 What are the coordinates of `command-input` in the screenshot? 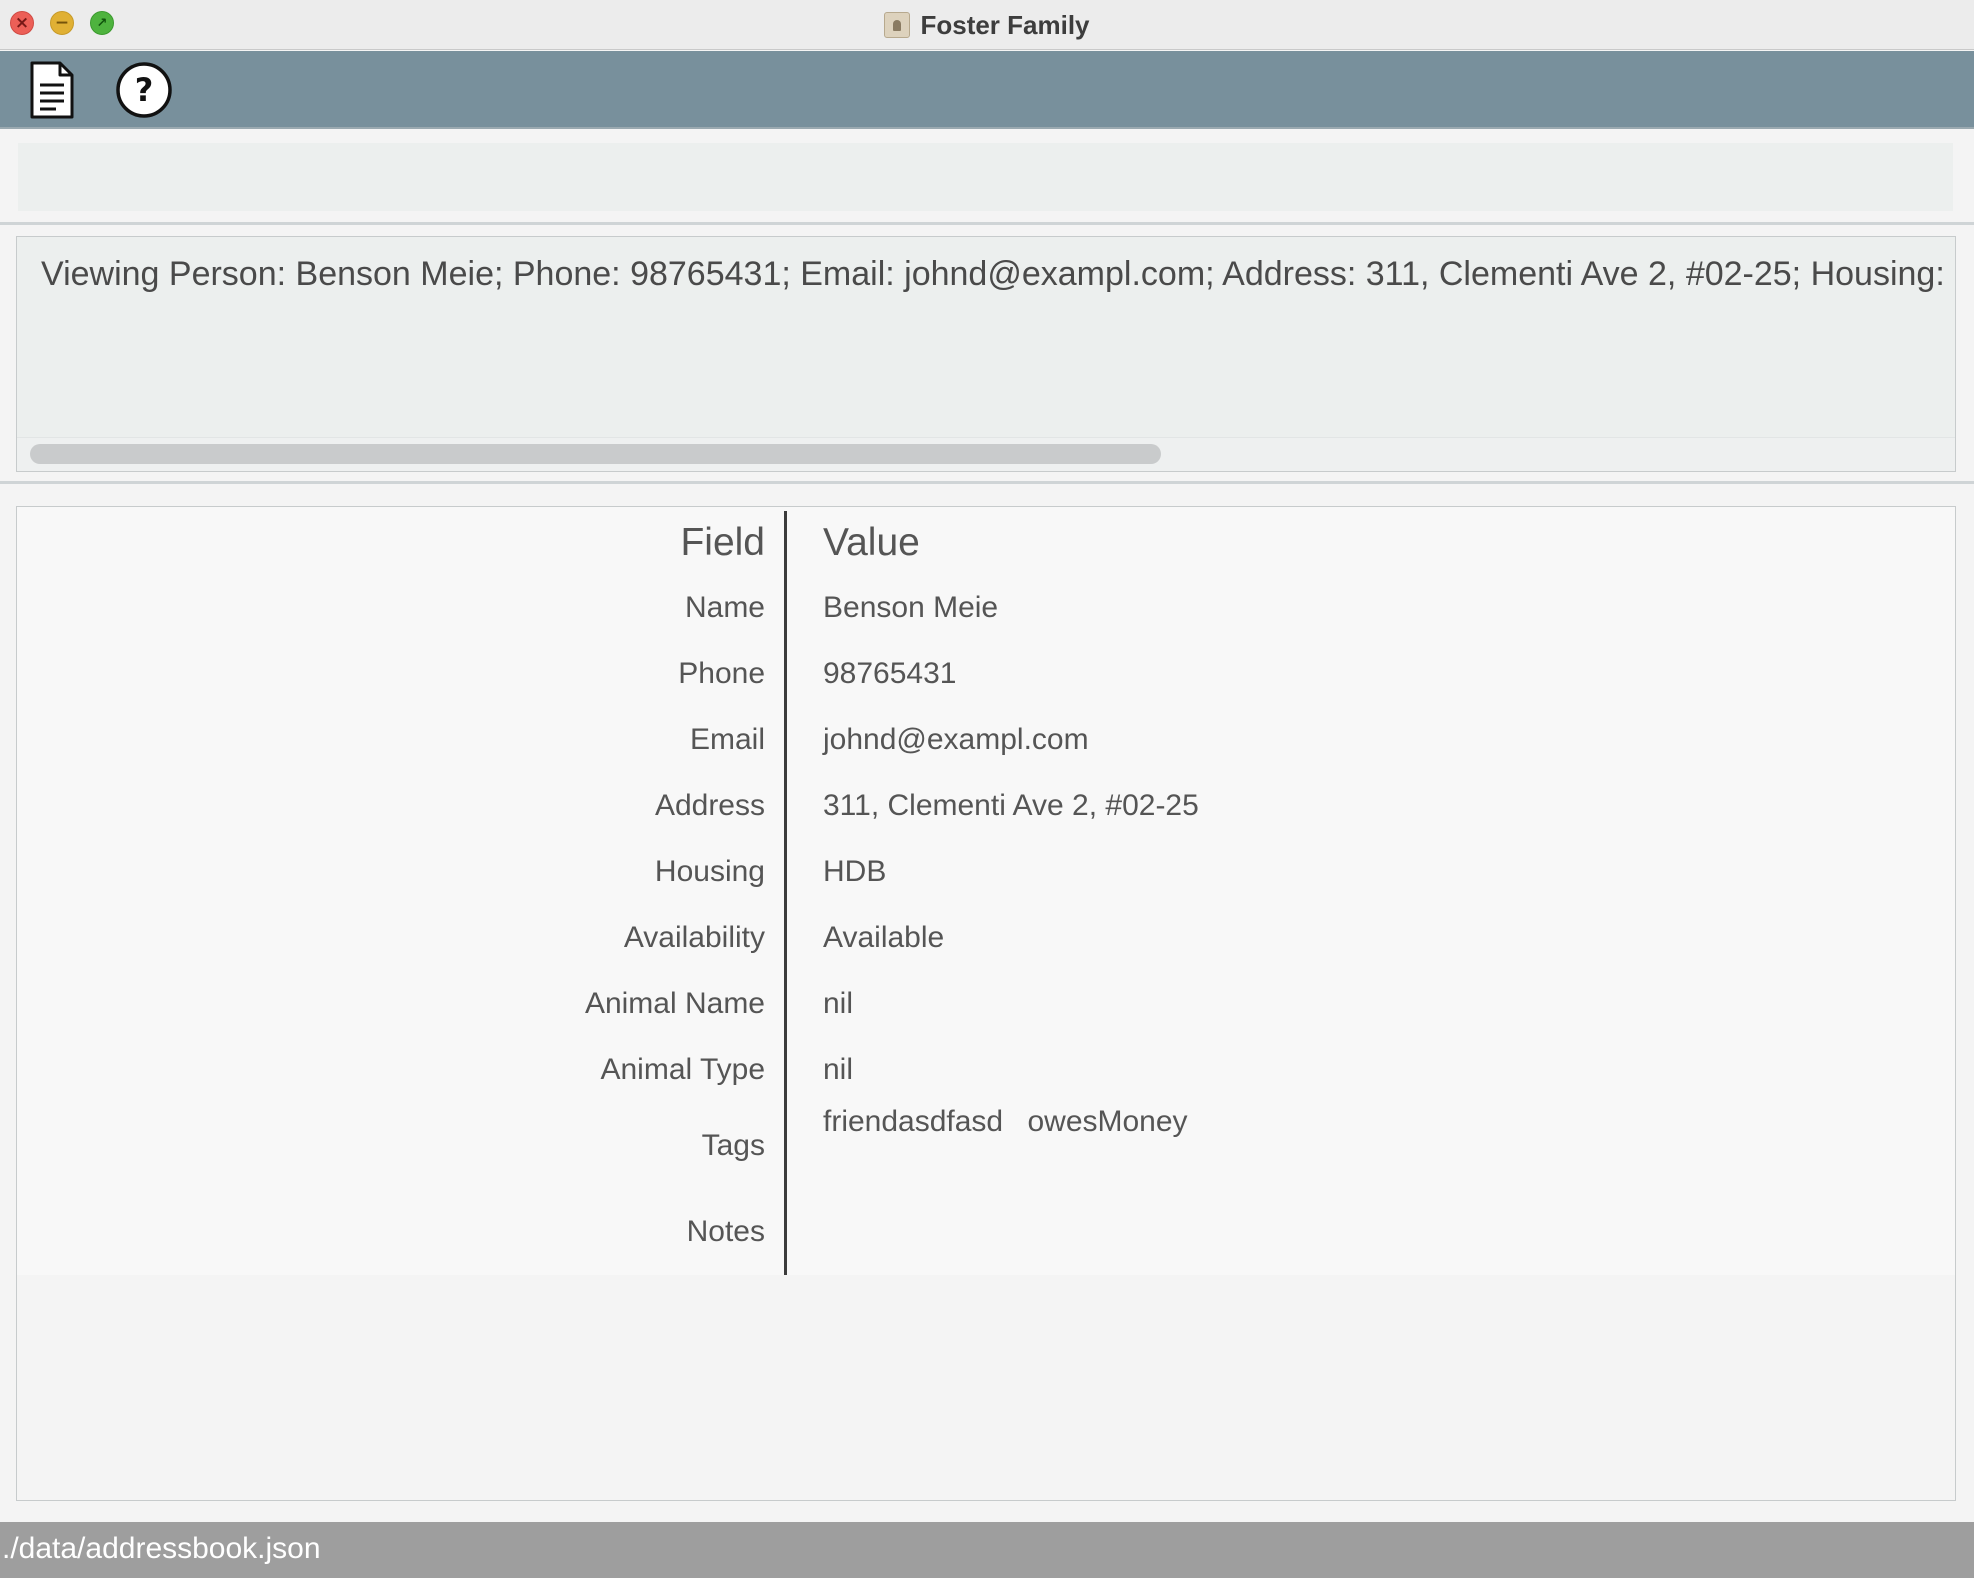 It's located at (985, 177).